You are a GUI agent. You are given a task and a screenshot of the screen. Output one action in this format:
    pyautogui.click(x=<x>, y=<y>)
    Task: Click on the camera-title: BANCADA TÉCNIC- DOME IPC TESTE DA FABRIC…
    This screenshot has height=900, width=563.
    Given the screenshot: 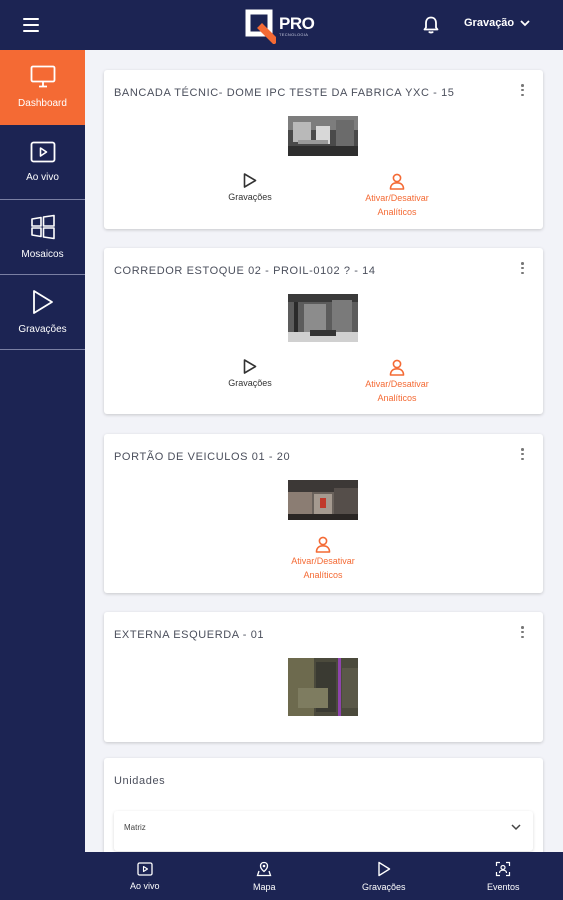 What is the action you would take?
    pyautogui.click(x=284, y=93)
    